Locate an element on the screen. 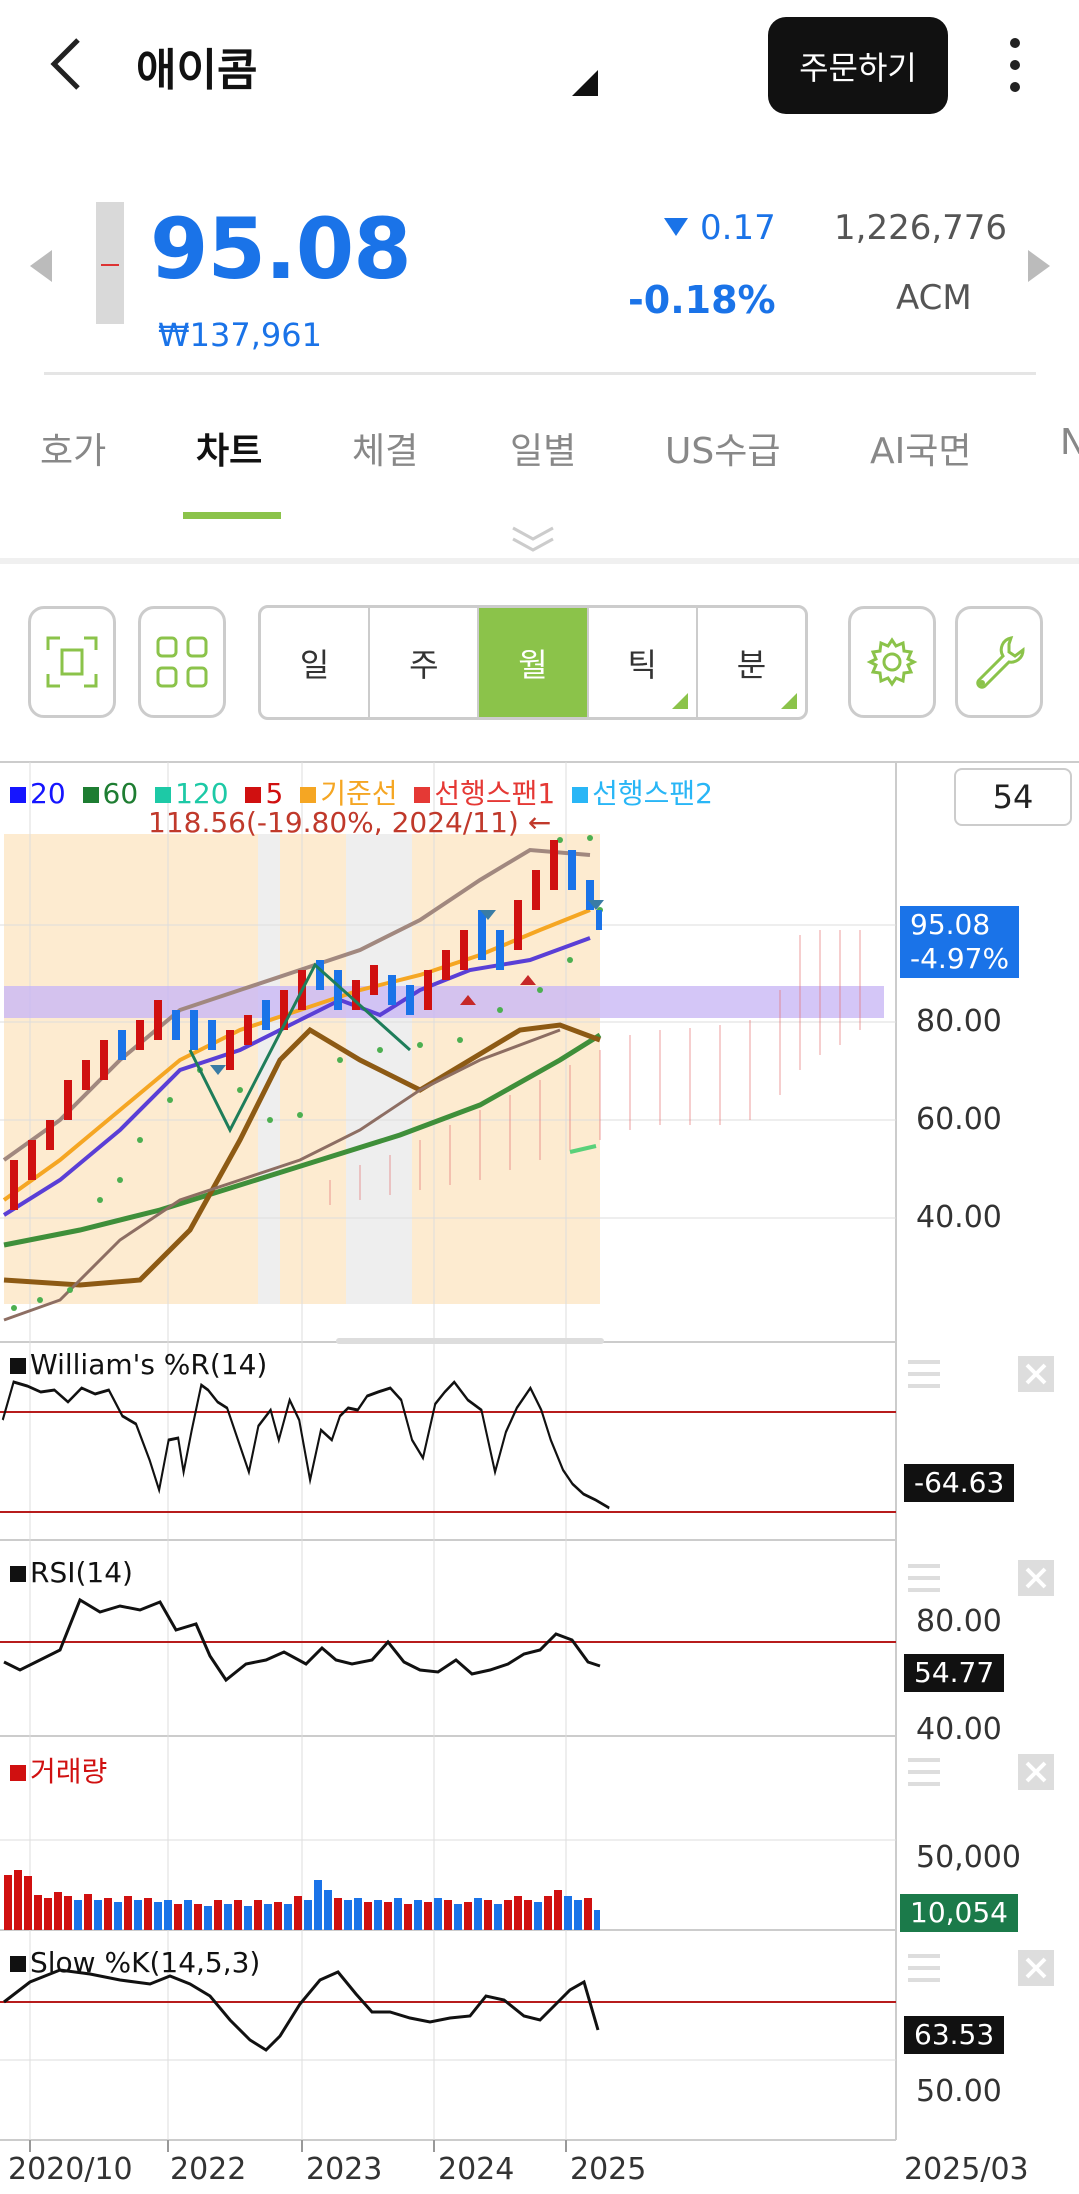  legend-label: 선행스팬2 is located at coordinates (652, 793).